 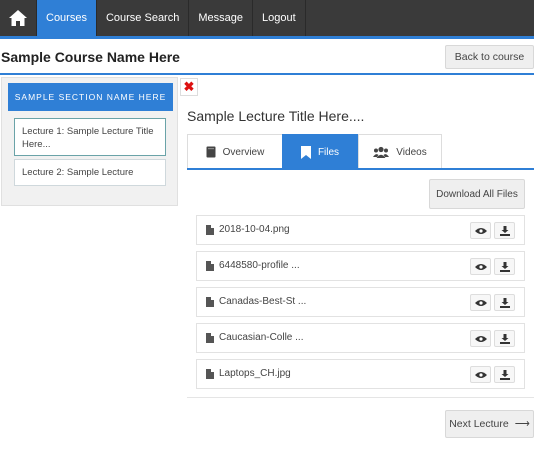 What do you see at coordinates (479, 424) in the screenshot?
I see `next-lecture-label: Next Lecture` at bounding box center [479, 424].